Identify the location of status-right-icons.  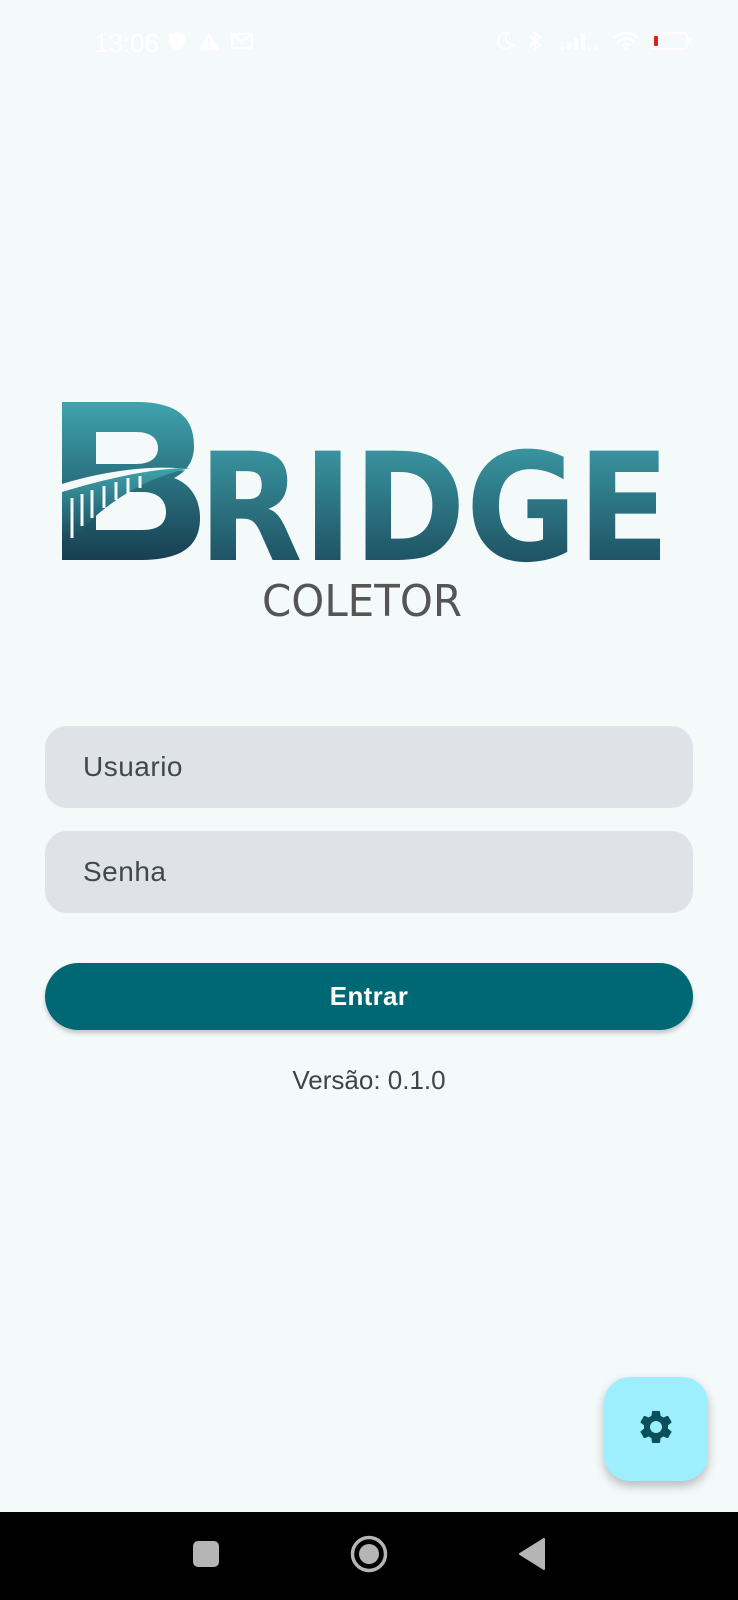
(592, 41).